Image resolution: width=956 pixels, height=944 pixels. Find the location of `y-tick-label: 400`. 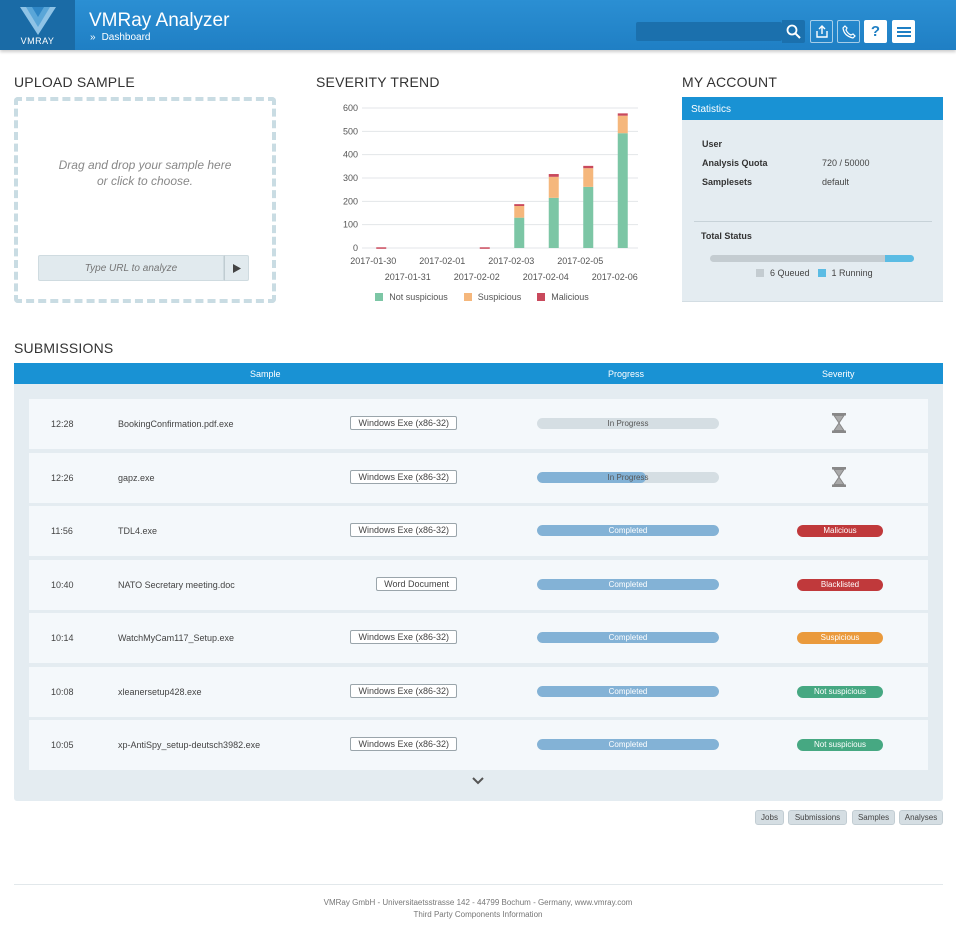

y-tick-label: 400 is located at coordinates (350, 155).